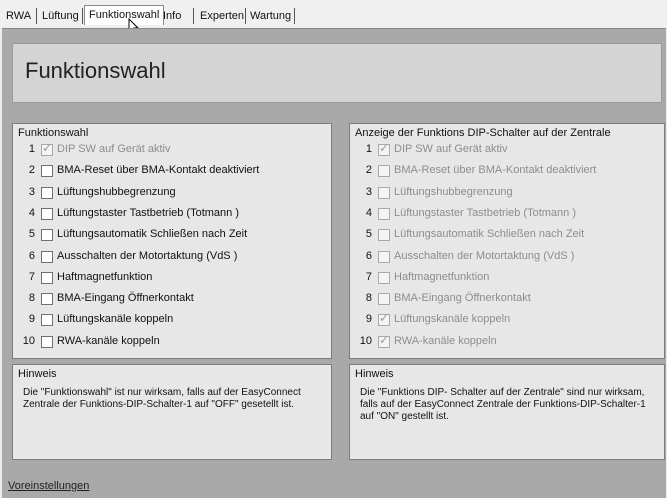 Image resolution: width=667 pixels, height=498 pixels. Describe the element at coordinates (95, 70) in the screenshot. I see `page-title: Funktionswahl` at that location.